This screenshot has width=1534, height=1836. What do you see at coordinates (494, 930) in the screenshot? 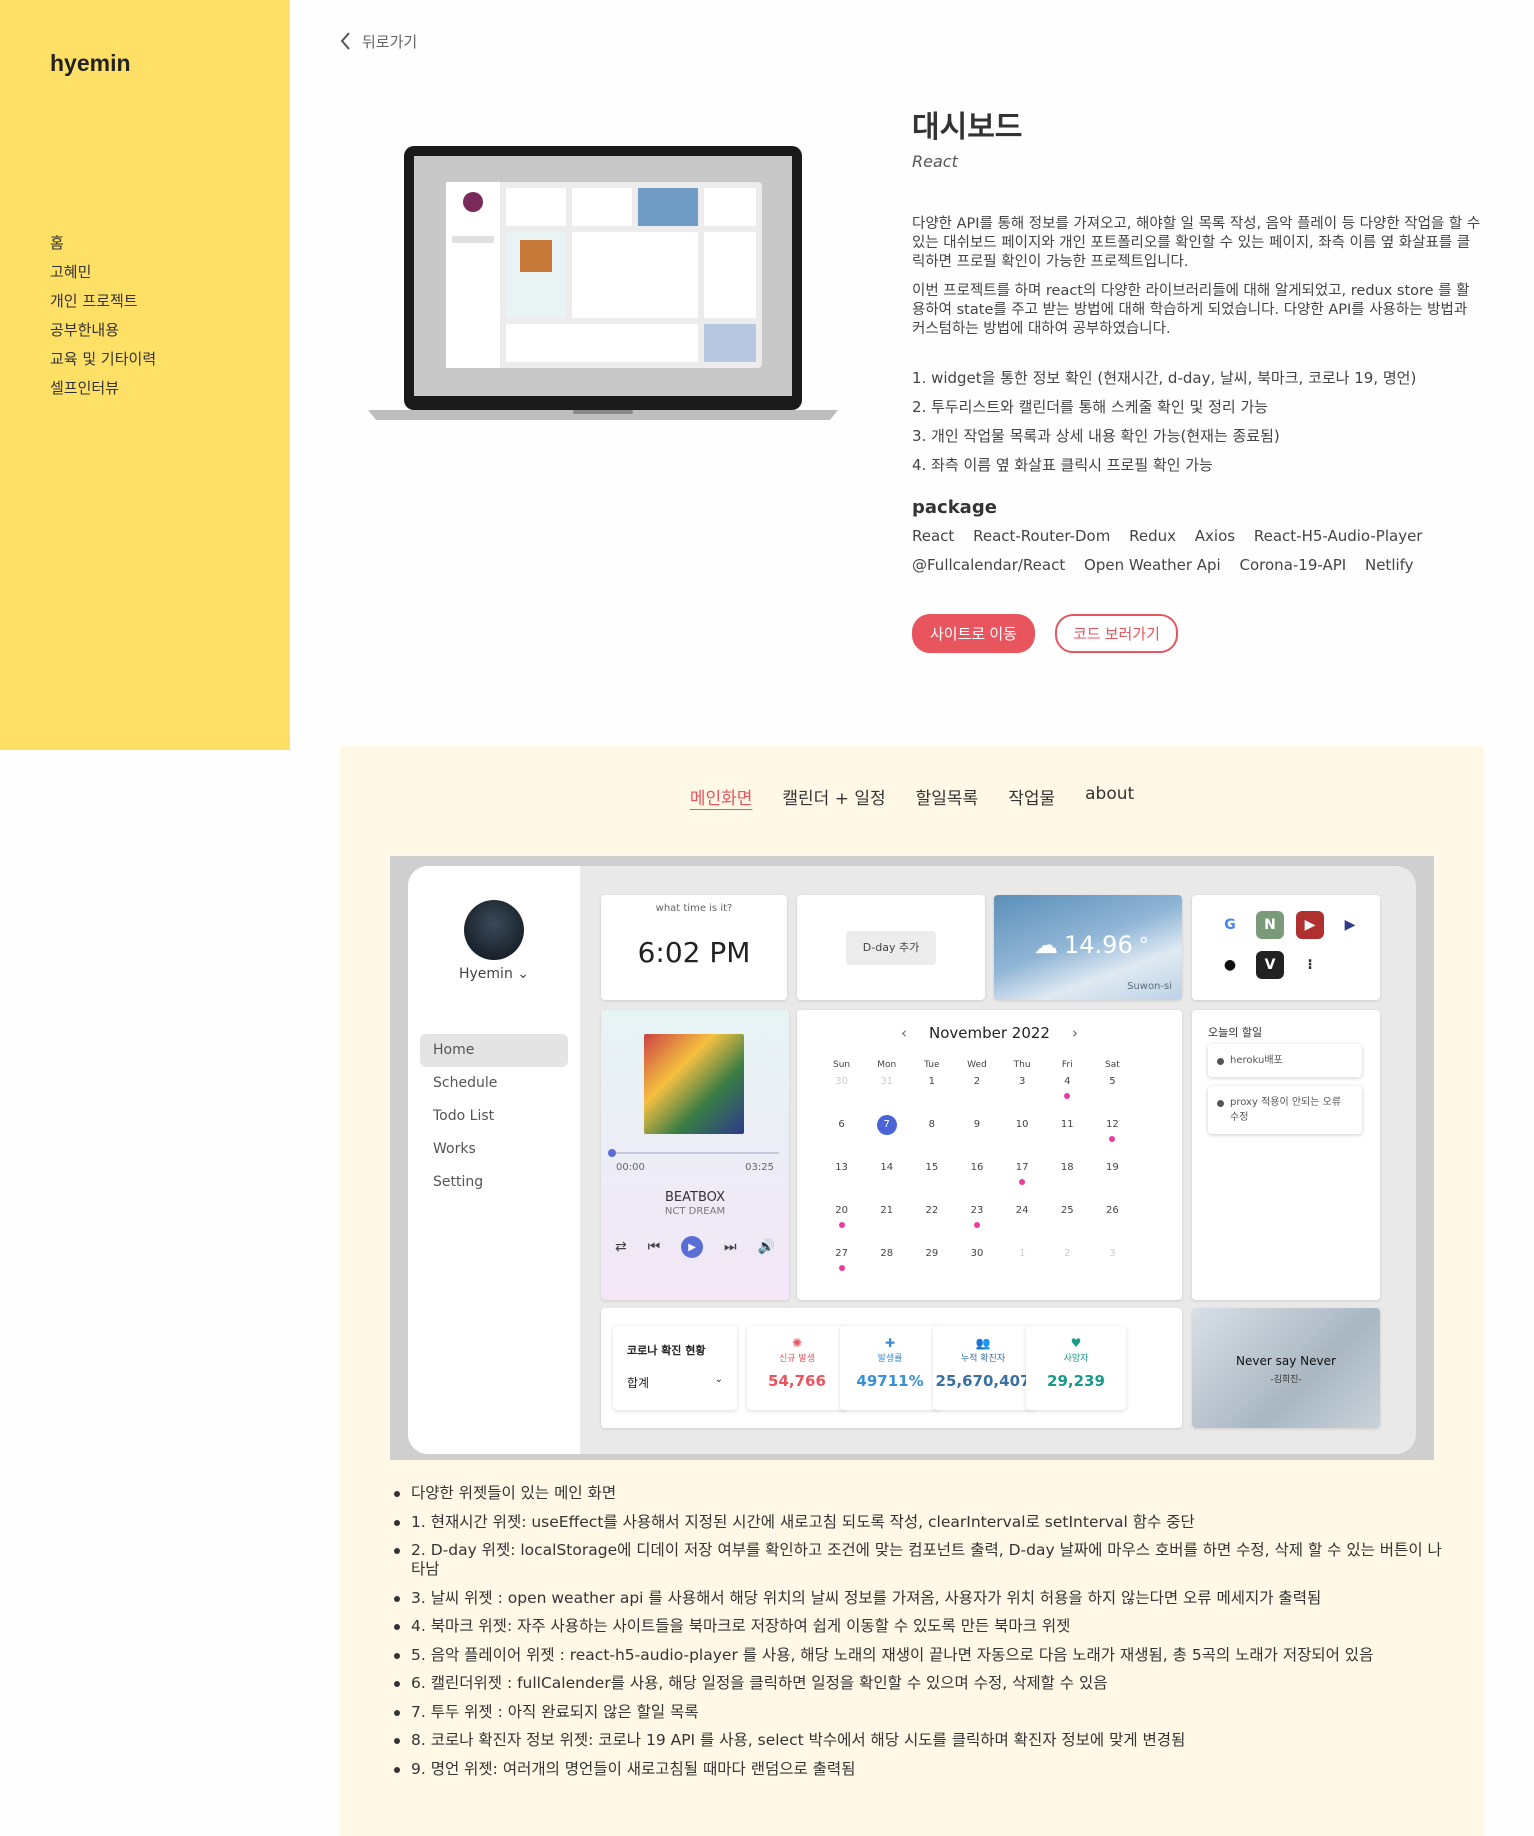
I see `avatar` at bounding box center [494, 930].